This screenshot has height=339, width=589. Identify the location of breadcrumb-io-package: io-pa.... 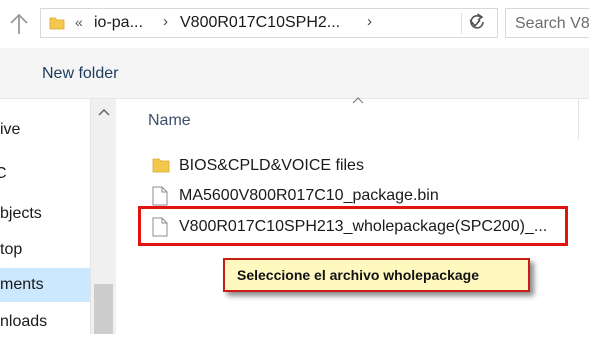
(118, 23).